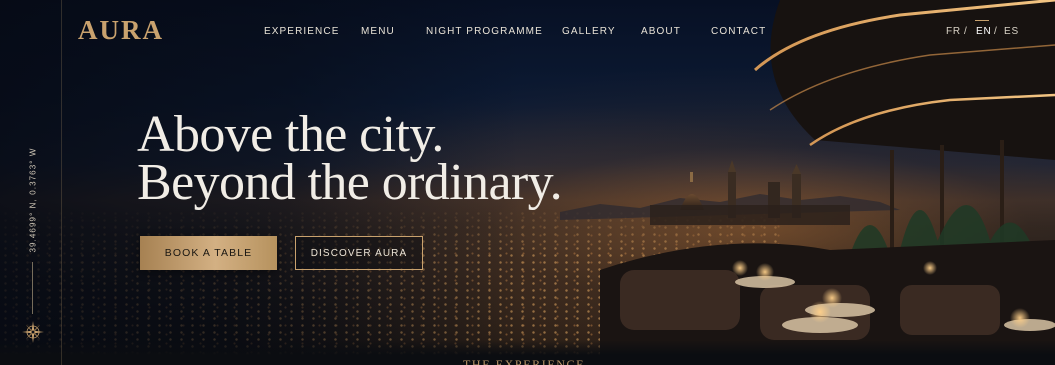  What do you see at coordinates (290, 134) in the screenshot?
I see `hero-headline-line-1: Above the city.` at bounding box center [290, 134].